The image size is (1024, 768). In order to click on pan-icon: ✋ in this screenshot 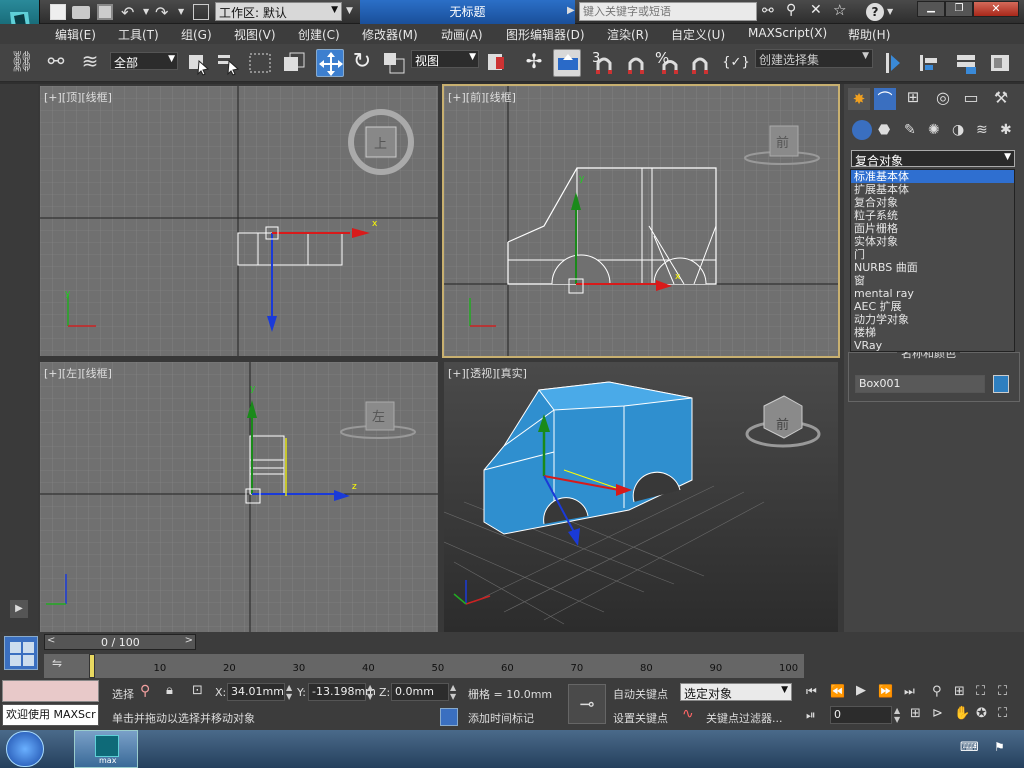, I will do `click(962, 713)`.